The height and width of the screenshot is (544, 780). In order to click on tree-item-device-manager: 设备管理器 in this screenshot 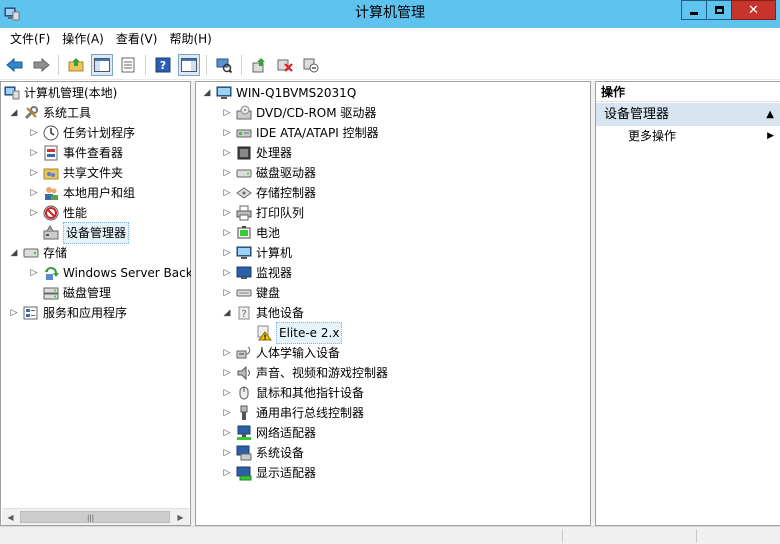, I will do `click(86, 233)`.